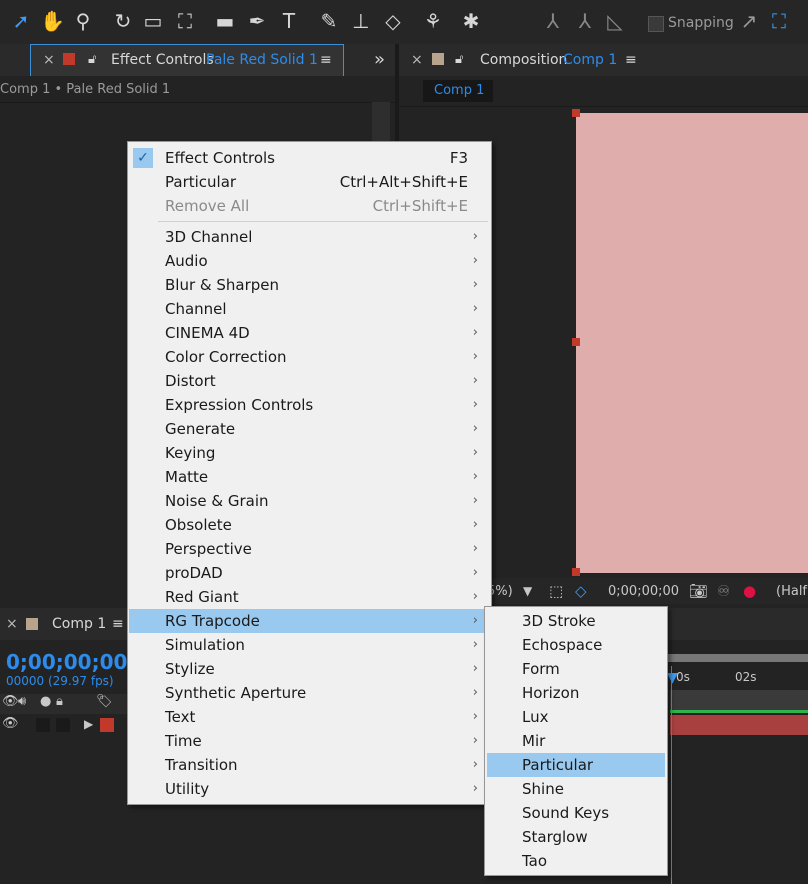 The height and width of the screenshot is (884, 808). I want to click on channel-color-icon: ●, so click(749, 591).